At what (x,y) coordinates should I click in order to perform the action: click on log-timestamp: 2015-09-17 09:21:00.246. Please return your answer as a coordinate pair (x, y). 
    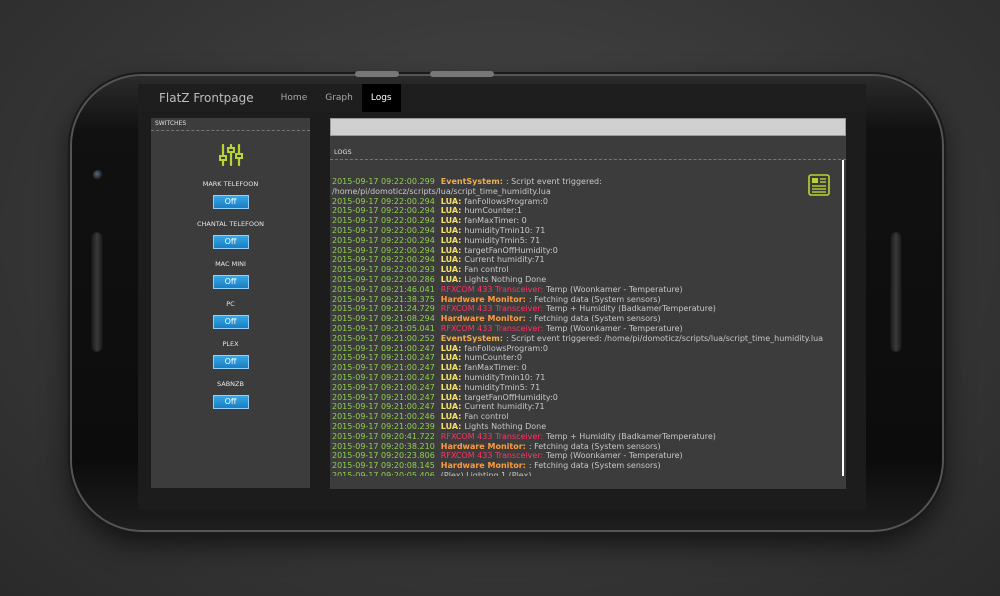
    Looking at the image, I should click on (383, 417).